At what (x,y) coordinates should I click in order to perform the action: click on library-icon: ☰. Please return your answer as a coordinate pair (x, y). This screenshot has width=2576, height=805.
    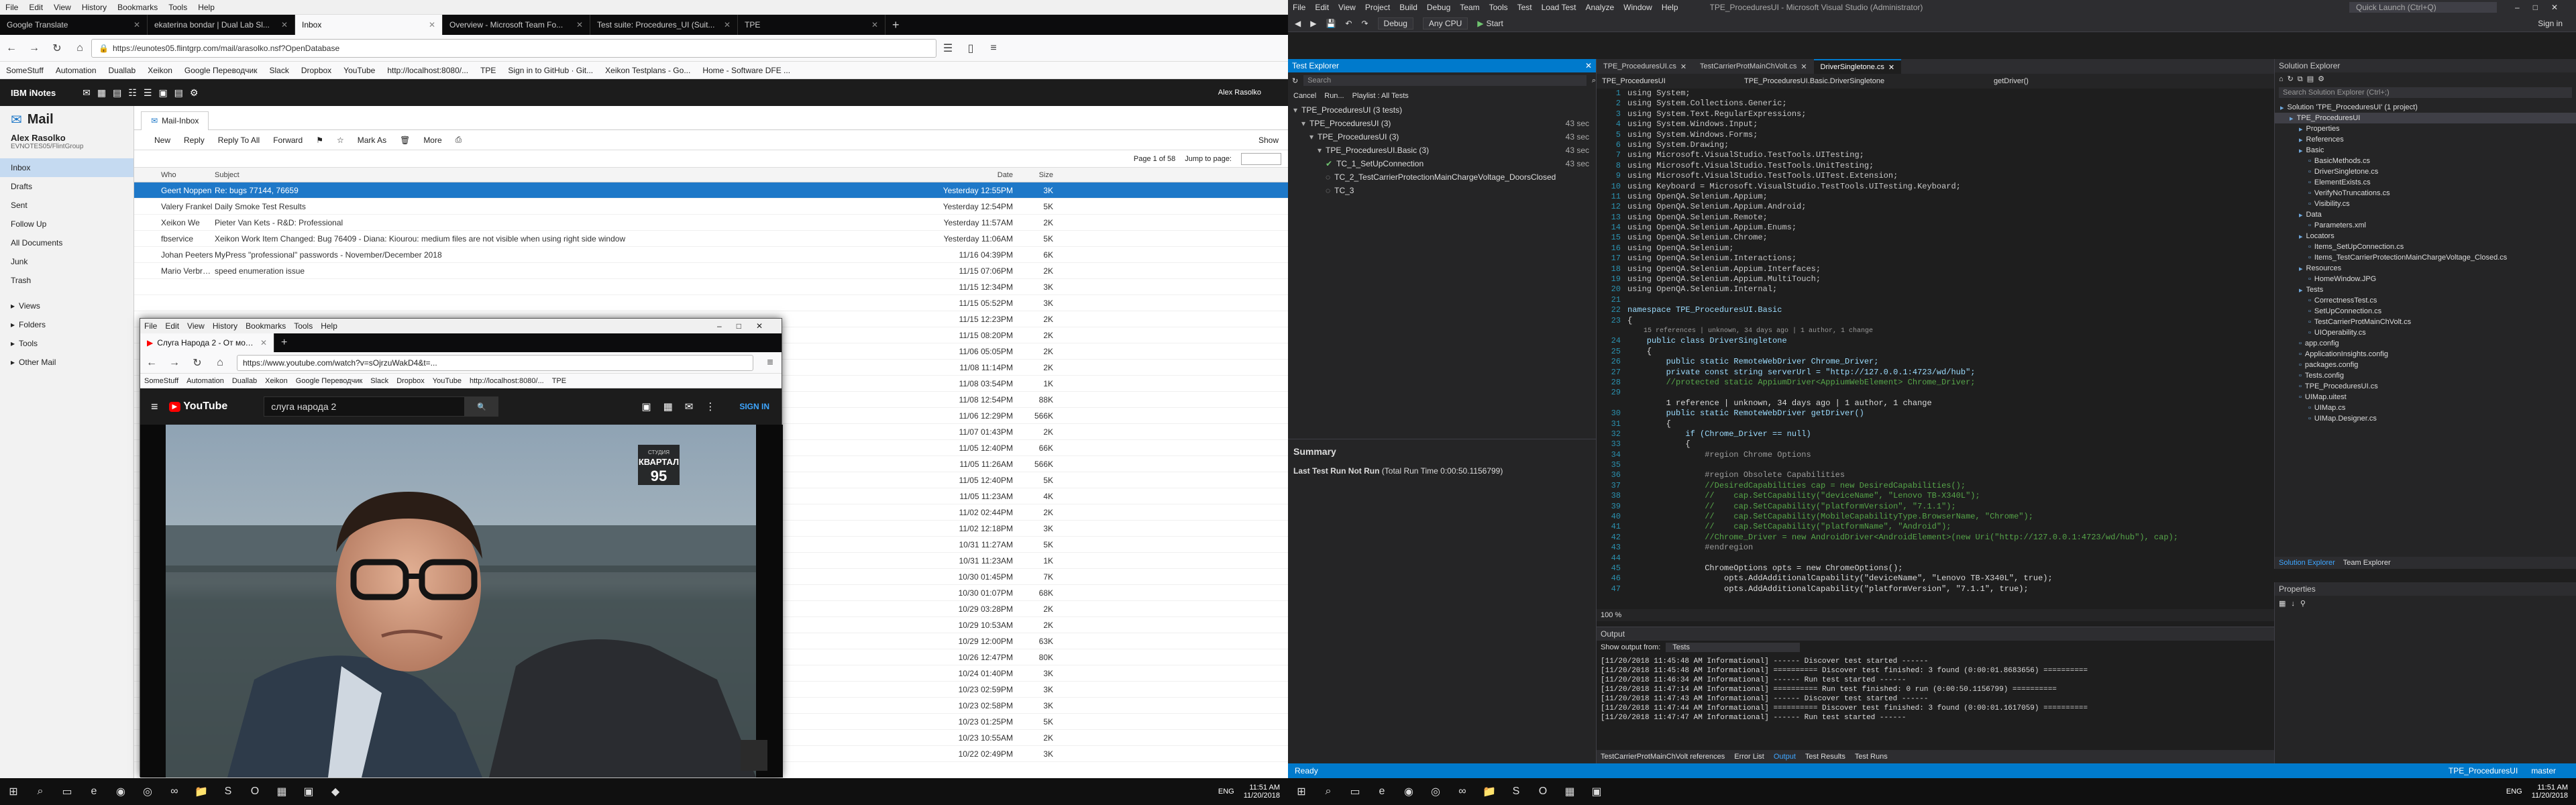
    Looking at the image, I should click on (947, 48).